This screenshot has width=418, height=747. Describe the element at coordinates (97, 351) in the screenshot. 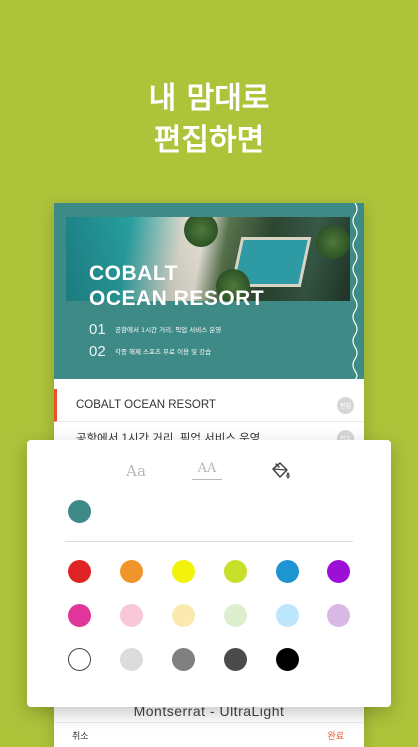

I see `hero-item-number: 02` at that location.